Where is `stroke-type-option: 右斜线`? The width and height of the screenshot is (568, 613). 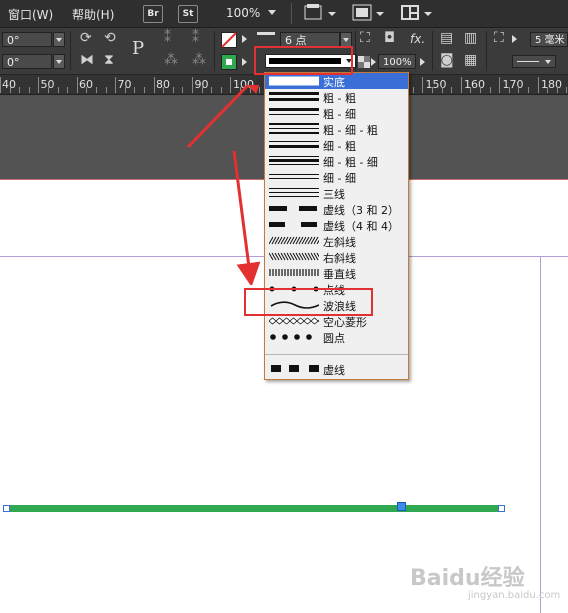 stroke-type-option: 右斜线 is located at coordinates (336, 257).